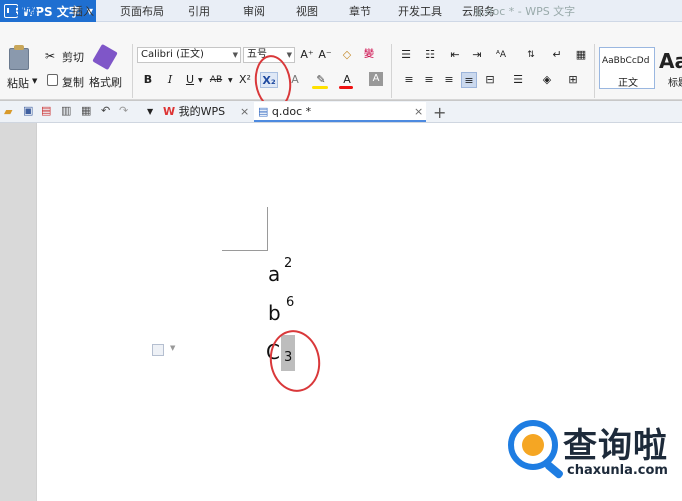 This screenshot has width=682, height=501. What do you see at coordinates (50, 56) in the screenshot?
I see `scissors-icon: ✂` at bounding box center [50, 56].